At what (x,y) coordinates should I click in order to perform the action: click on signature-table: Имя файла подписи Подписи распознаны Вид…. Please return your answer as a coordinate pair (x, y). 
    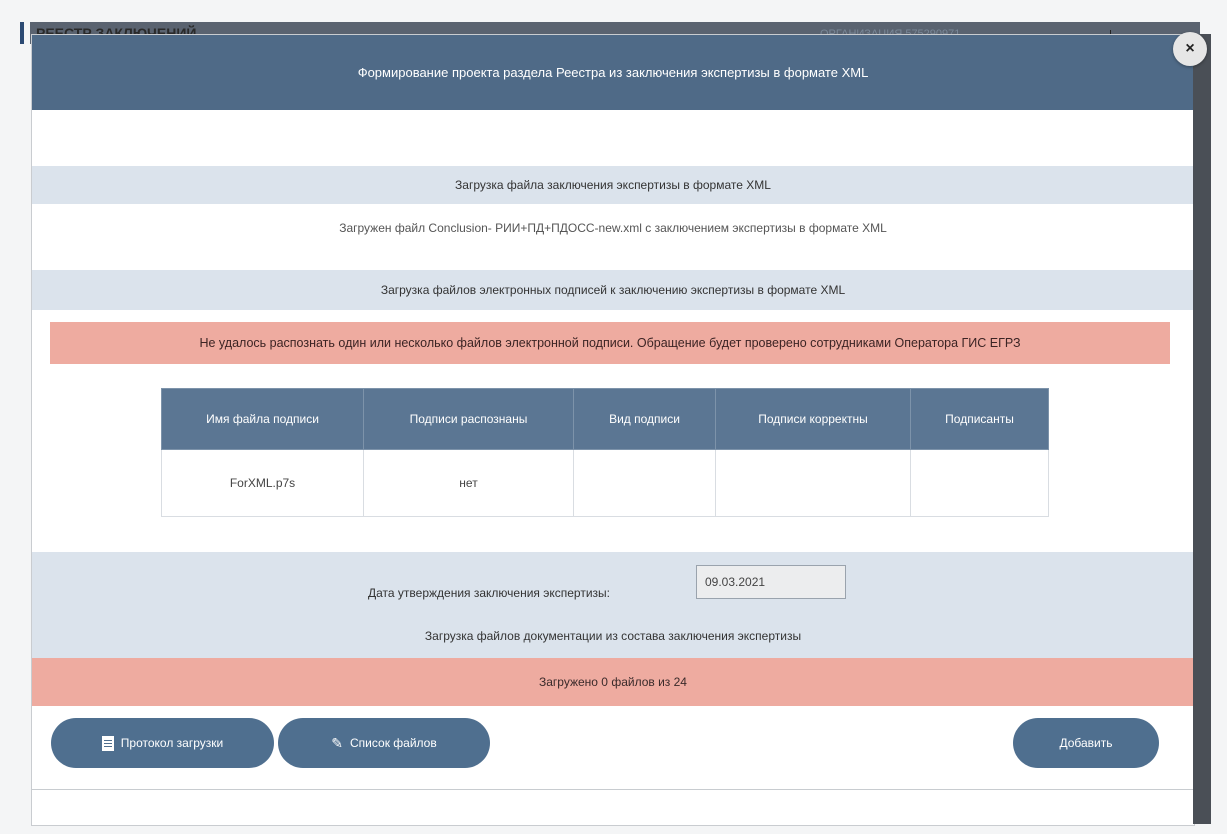
    Looking at the image, I should click on (605, 452).